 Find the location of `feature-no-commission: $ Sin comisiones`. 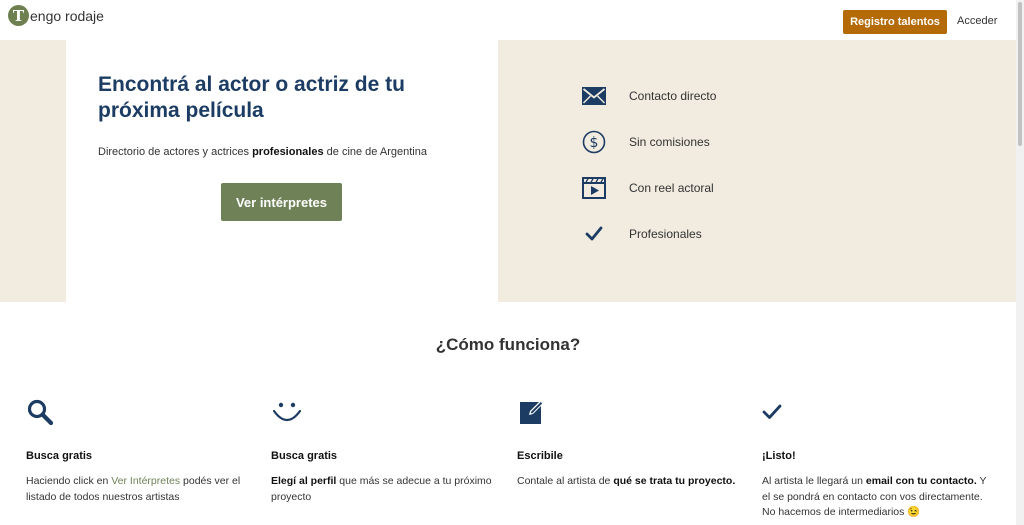

feature-no-commission: $ Sin comisiones is located at coordinates (645, 142).